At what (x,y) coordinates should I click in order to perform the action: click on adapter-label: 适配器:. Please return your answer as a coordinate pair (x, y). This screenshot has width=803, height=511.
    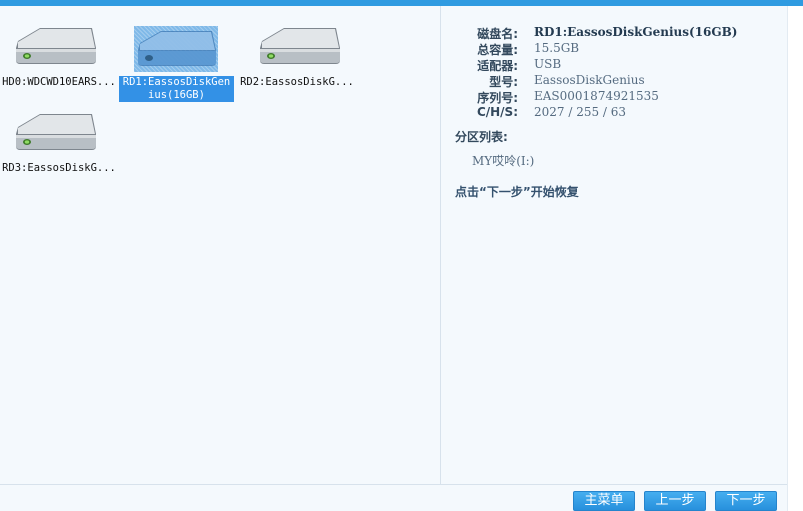
    Looking at the image, I should click on (497, 66).